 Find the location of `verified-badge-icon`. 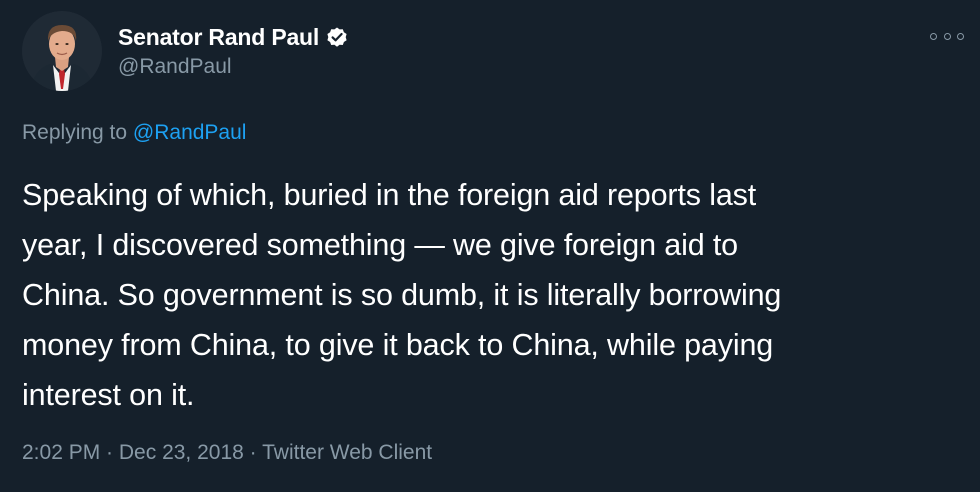

verified-badge-icon is located at coordinates (337, 37).